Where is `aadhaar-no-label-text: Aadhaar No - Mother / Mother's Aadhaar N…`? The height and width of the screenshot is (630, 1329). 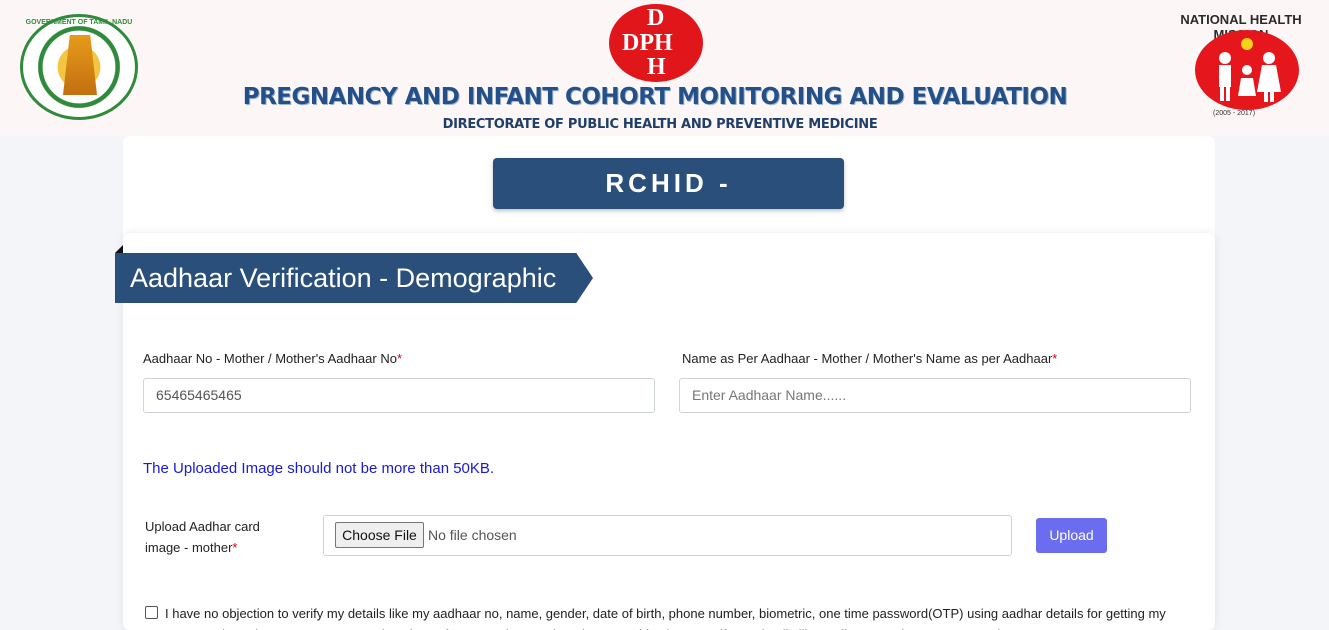 aadhaar-no-label-text: Aadhaar No - Mother / Mother's Aadhaar N… is located at coordinates (270, 358).